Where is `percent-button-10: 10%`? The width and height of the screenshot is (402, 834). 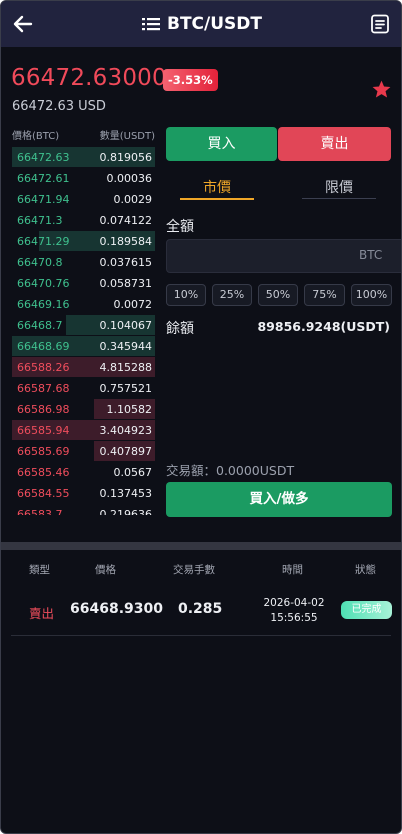
percent-button-10: 10% is located at coordinates (186, 295).